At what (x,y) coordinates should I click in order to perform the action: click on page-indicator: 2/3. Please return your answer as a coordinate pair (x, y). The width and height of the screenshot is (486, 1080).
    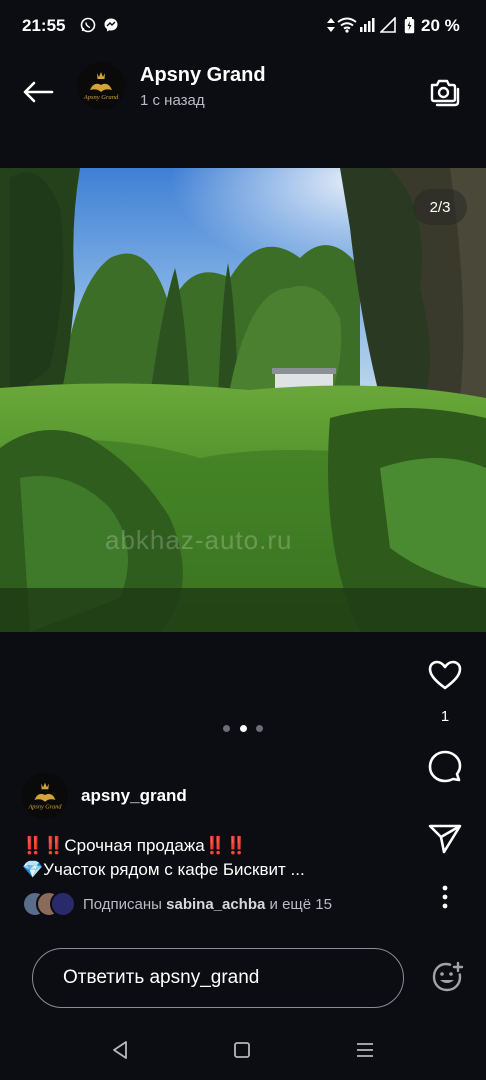
    Looking at the image, I should click on (440, 207).